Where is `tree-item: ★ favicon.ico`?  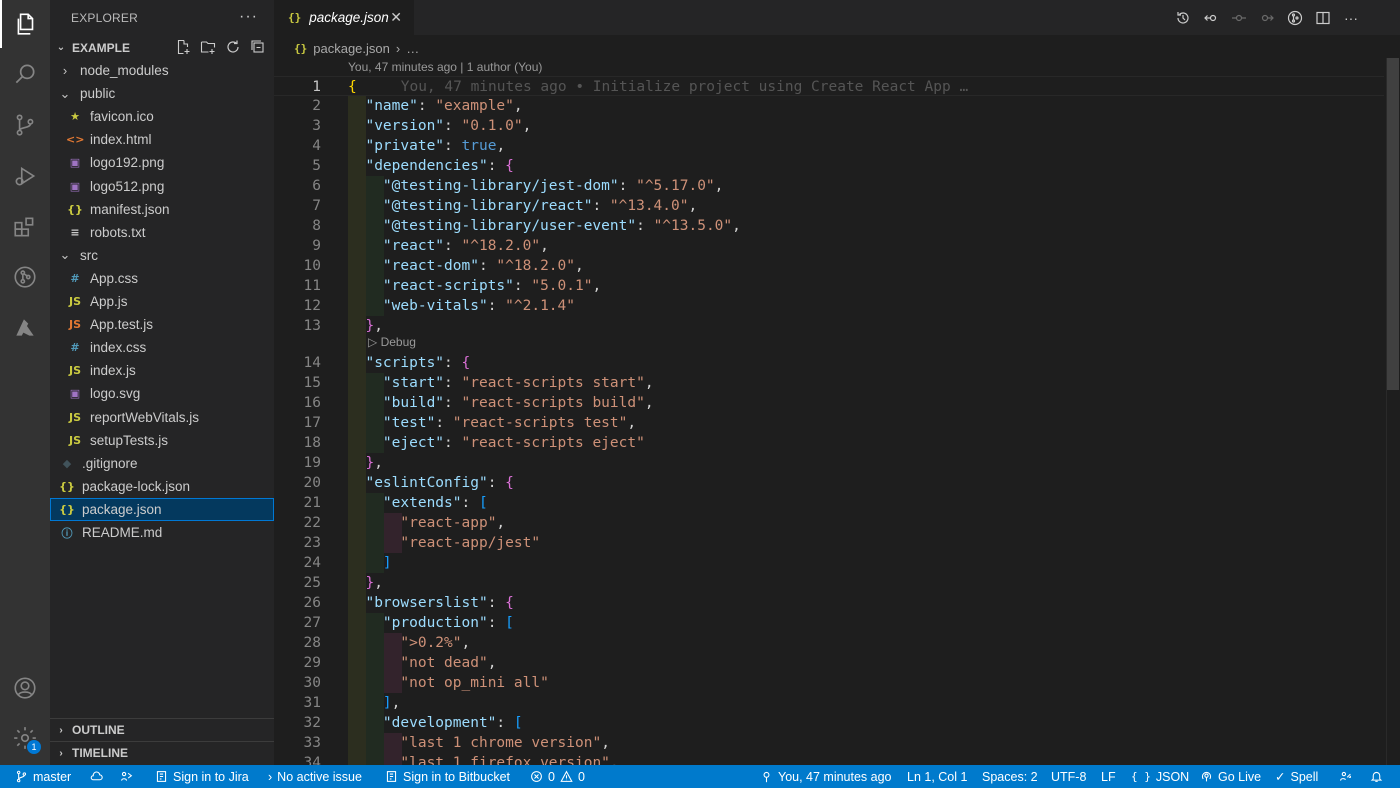
tree-item: ★ favicon.ico is located at coordinates (162, 116).